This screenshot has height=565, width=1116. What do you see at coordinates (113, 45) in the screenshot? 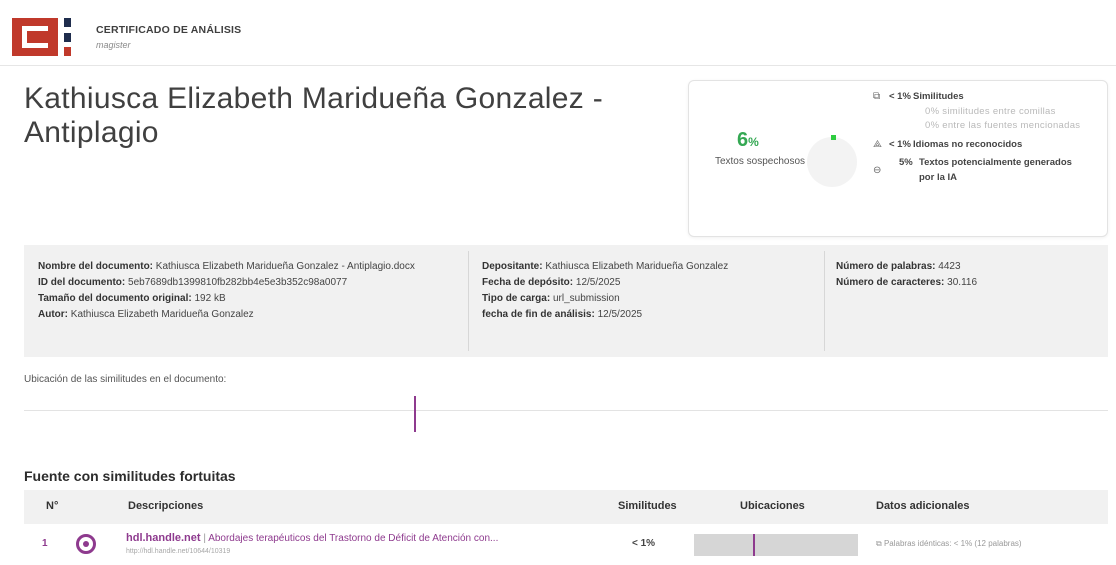
I see `header-subtitle: magister` at bounding box center [113, 45].